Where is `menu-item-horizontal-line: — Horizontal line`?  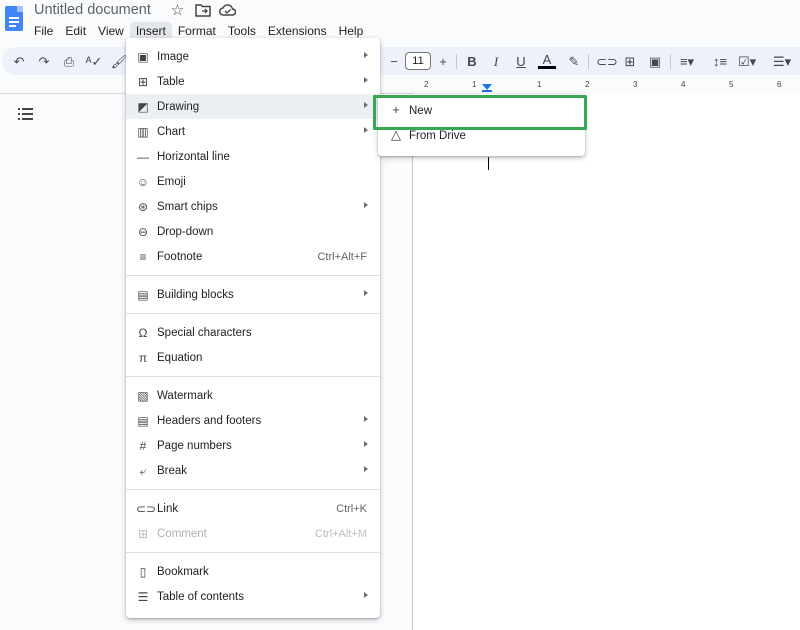 menu-item-horizontal-line: — Horizontal line is located at coordinates (253, 156).